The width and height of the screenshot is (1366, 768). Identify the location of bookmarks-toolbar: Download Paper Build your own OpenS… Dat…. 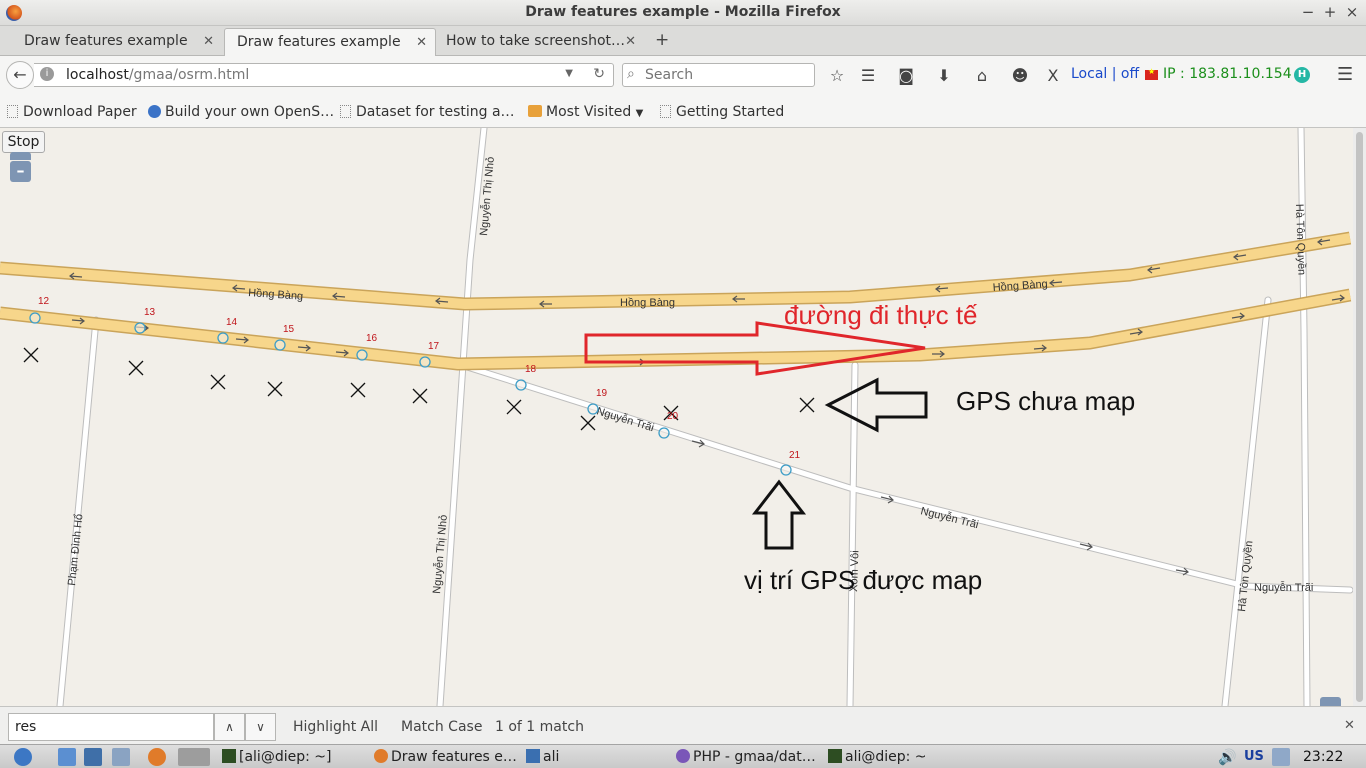
(683, 111).